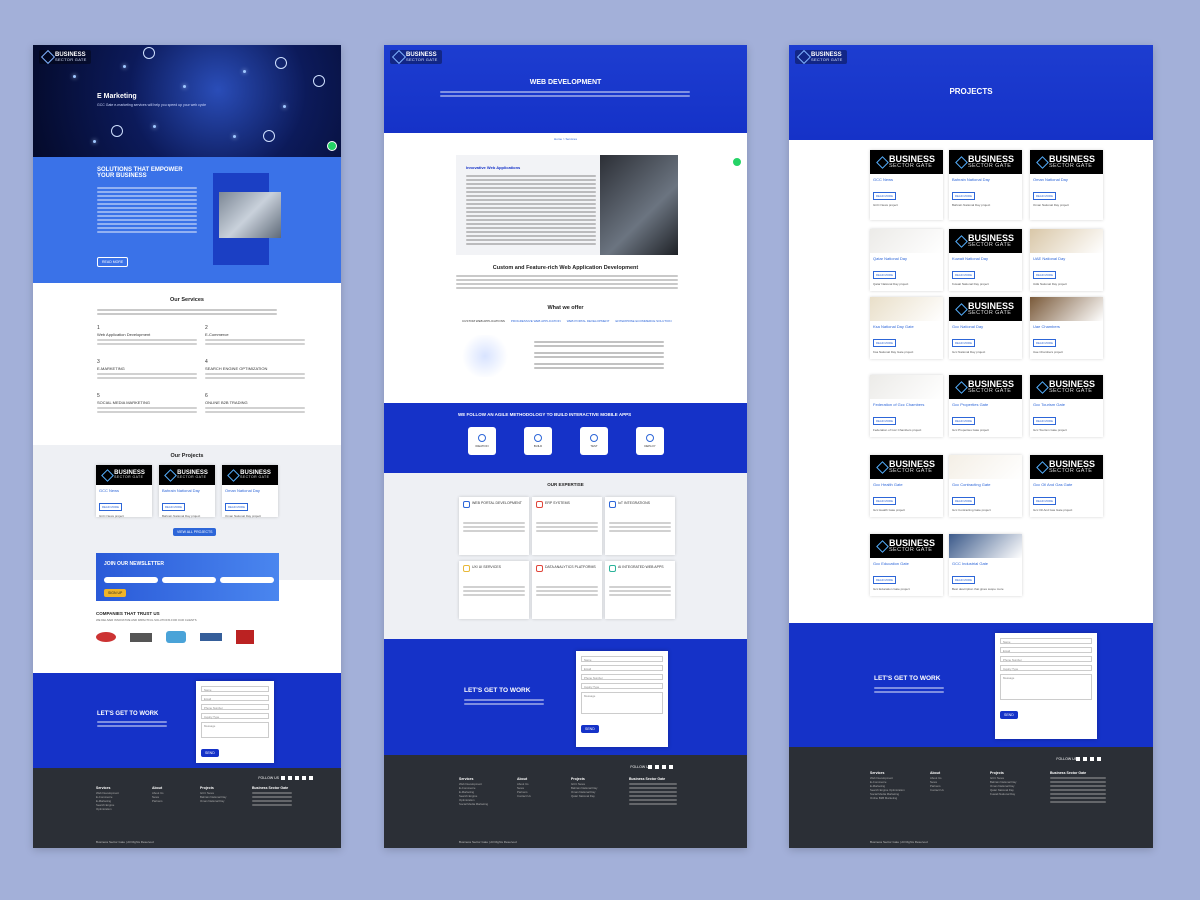 The image size is (1200, 900). I want to click on footer-link: Partners, so click(165, 801).